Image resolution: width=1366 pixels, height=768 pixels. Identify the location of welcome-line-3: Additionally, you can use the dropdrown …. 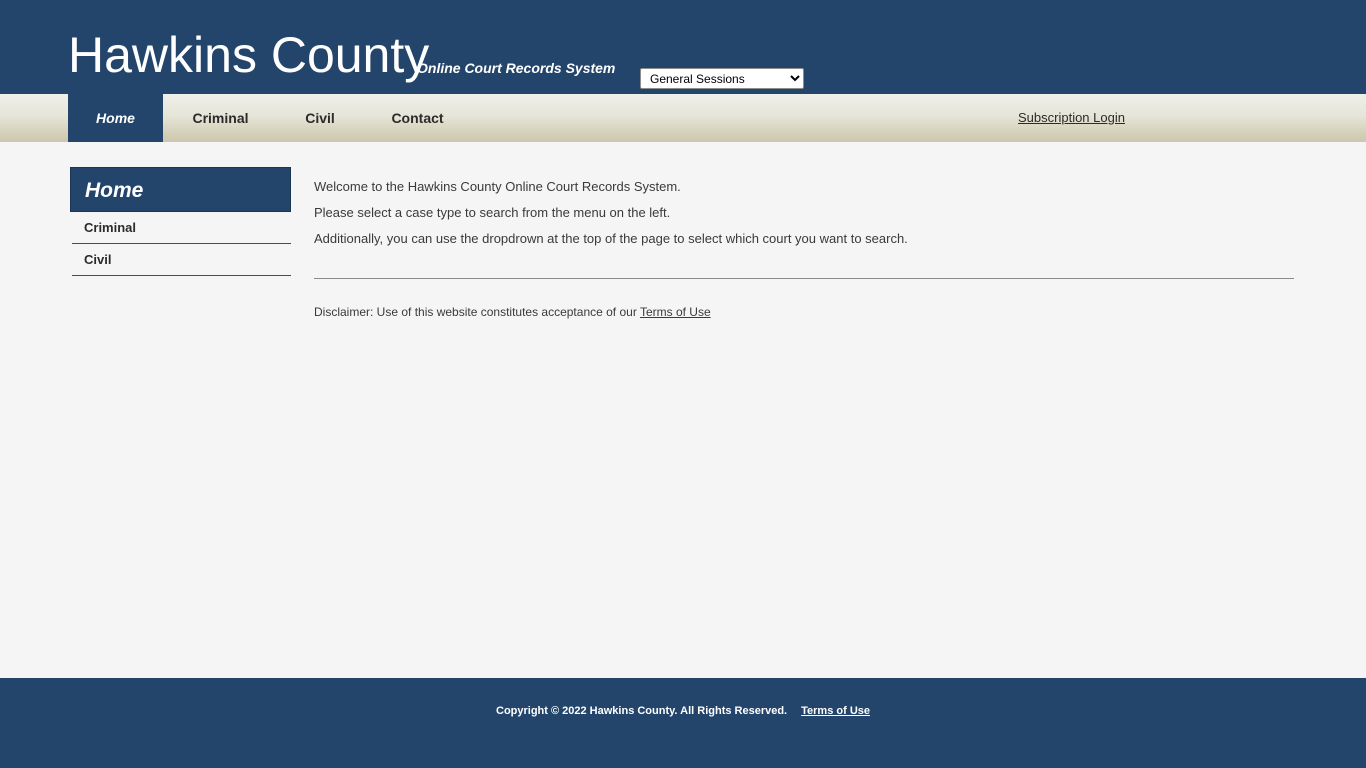
(611, 238).